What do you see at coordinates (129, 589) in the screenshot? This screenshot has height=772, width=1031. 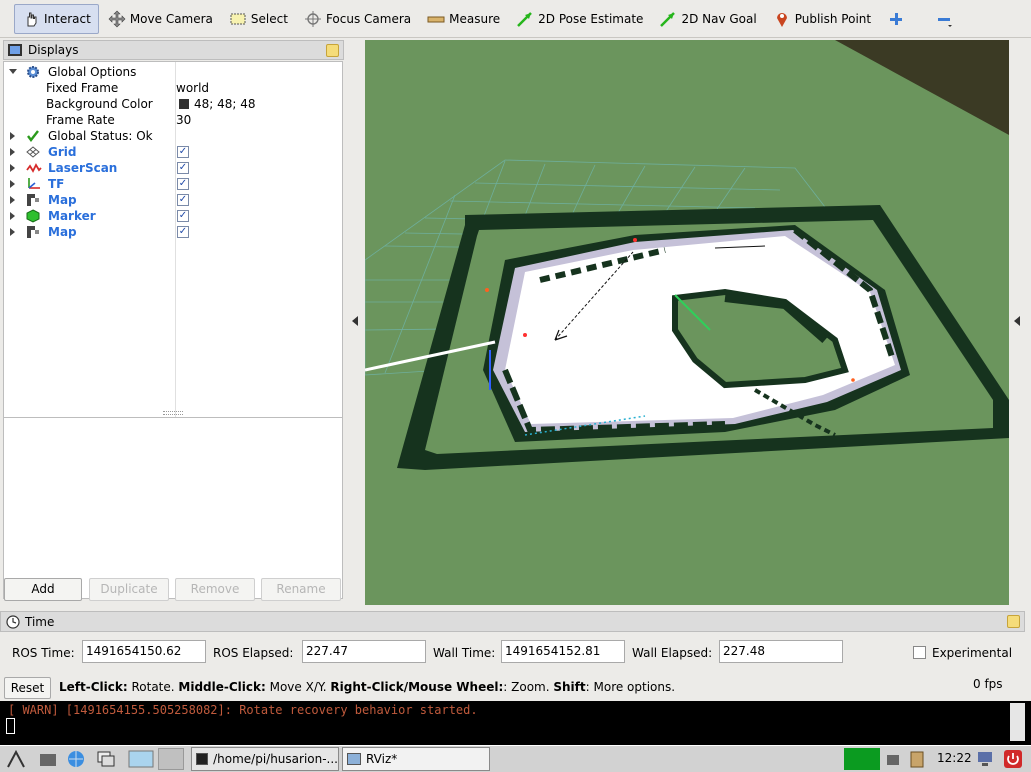 I see `duplicate-display-button: Duplicate` at bounding box center [129, 589].